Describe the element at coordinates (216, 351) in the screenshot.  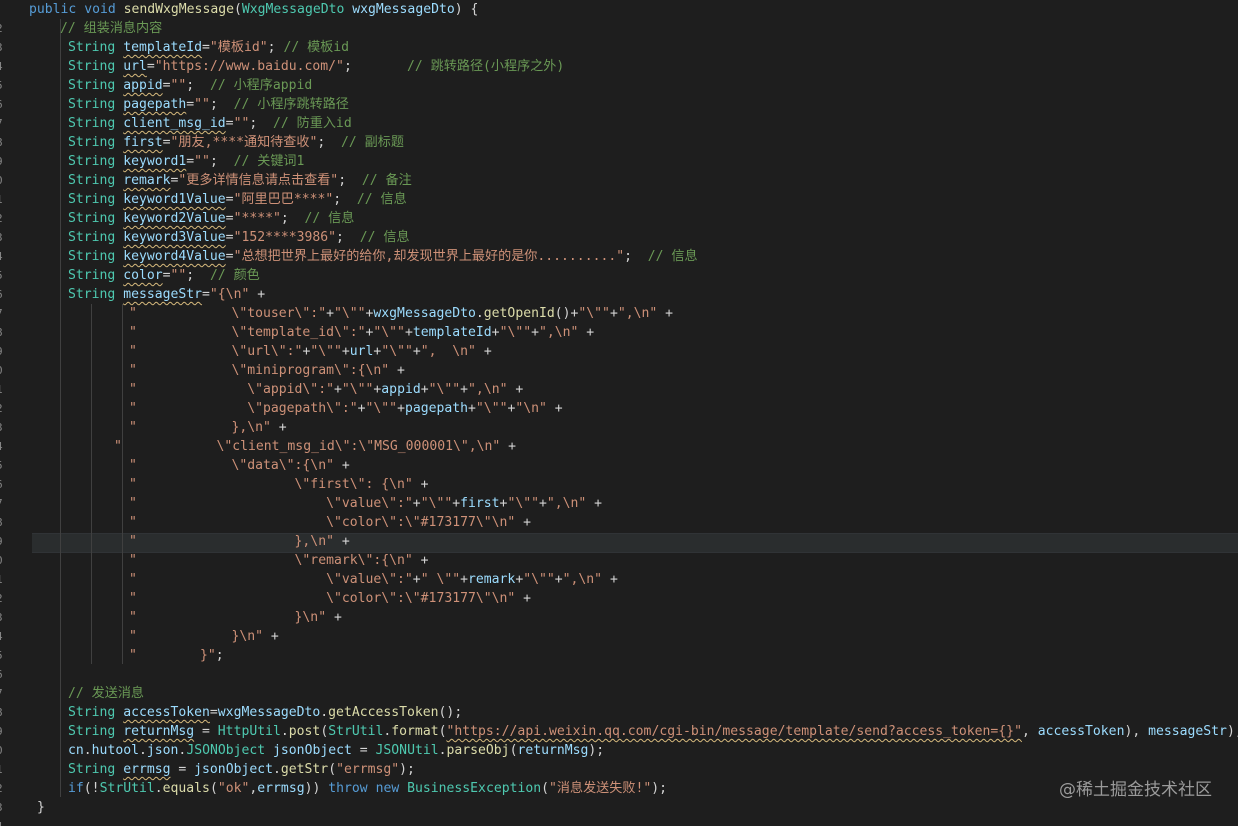
I see `code-token: " \"url\":"` at that location.